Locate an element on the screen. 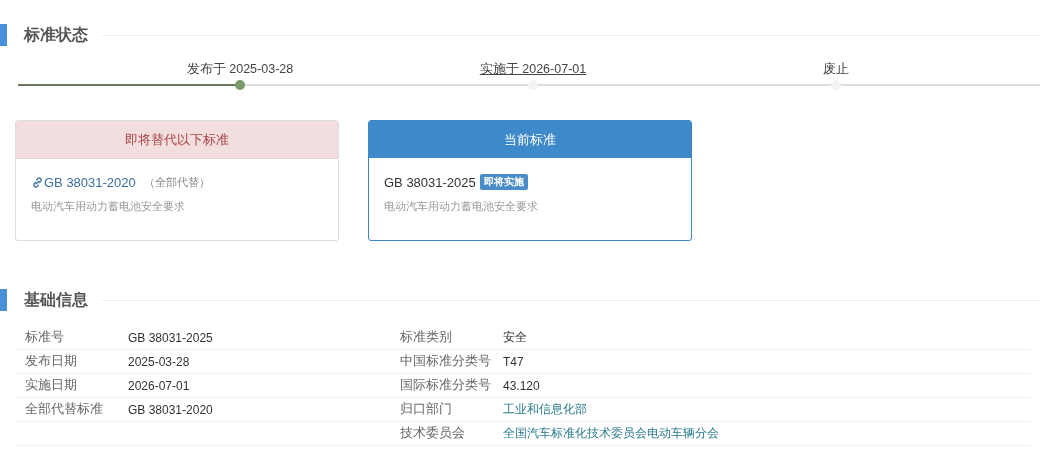 The height and width of the screenshot is (470, 1054). field-value: 43.120 is located at coordinates (521, 385).